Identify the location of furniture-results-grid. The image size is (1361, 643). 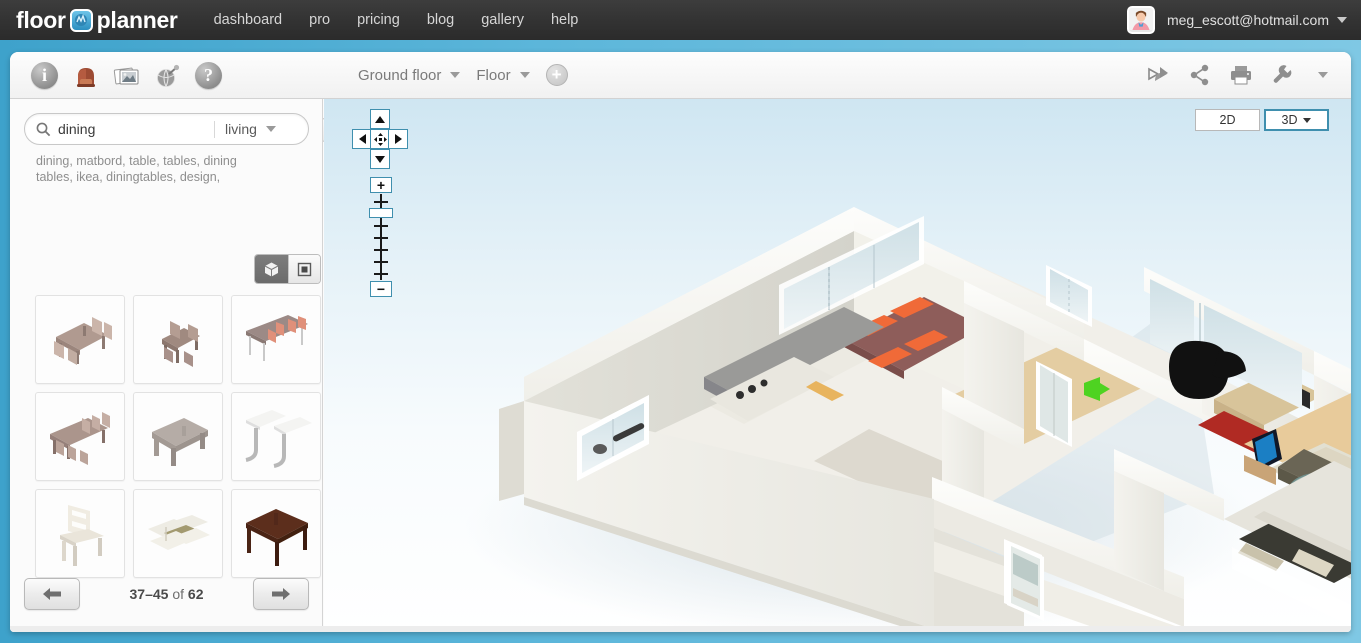
(179, 436).